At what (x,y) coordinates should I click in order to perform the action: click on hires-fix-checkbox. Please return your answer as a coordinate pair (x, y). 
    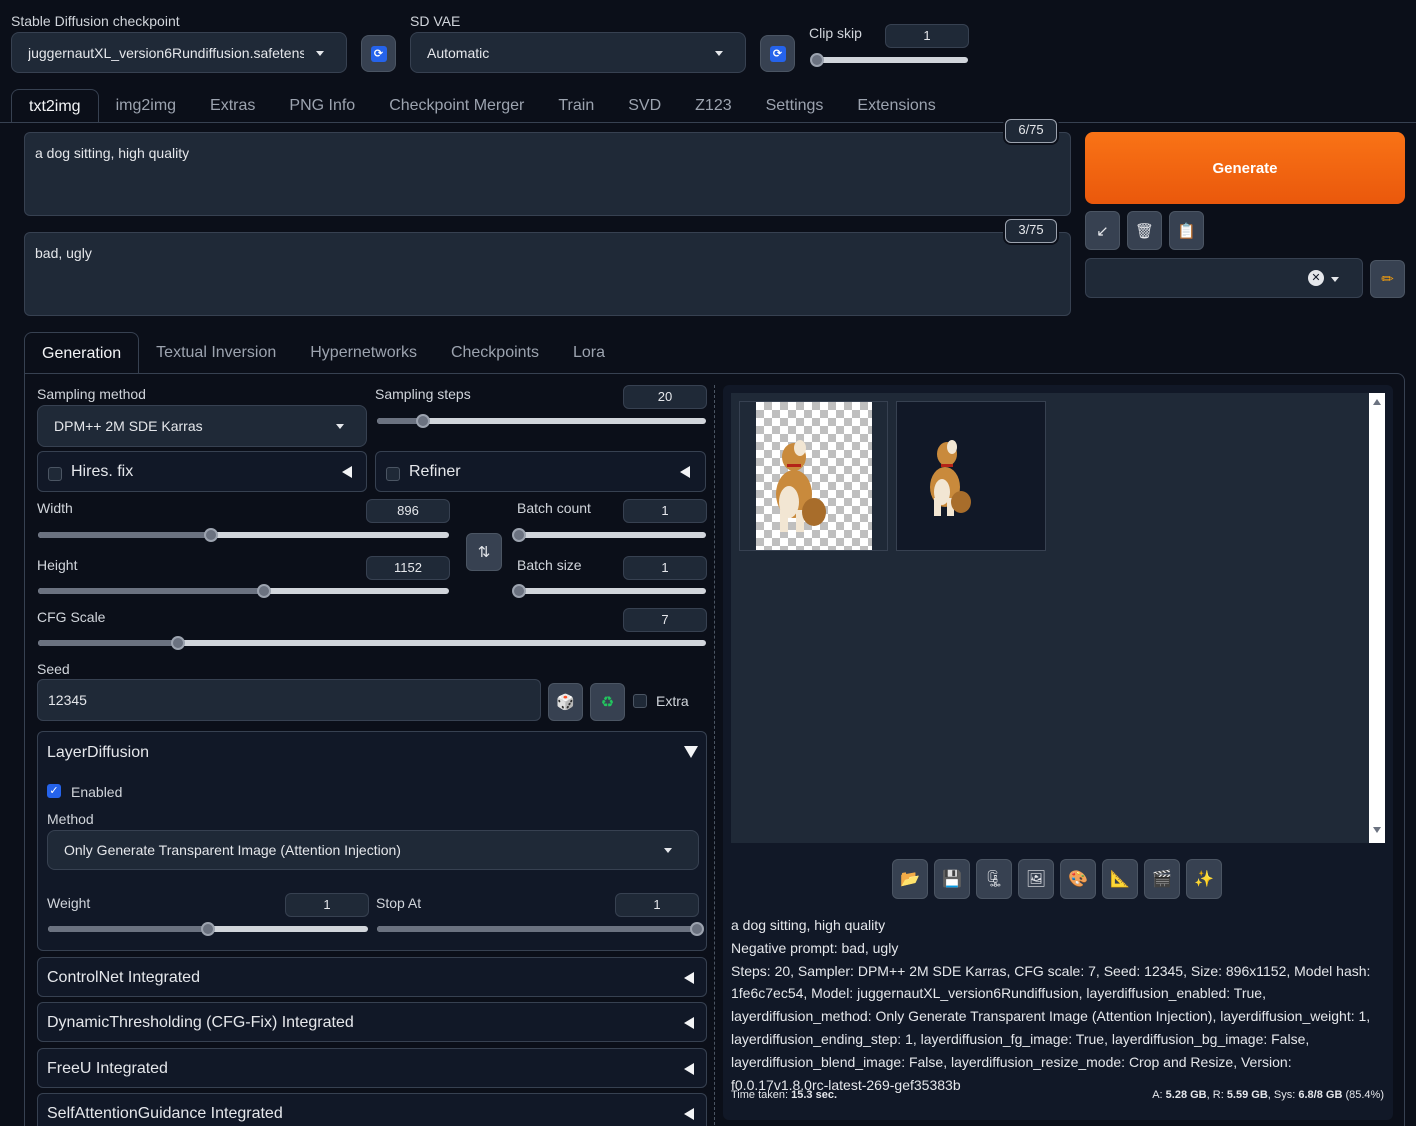
    Looking at the image, I should click on (55, 474).